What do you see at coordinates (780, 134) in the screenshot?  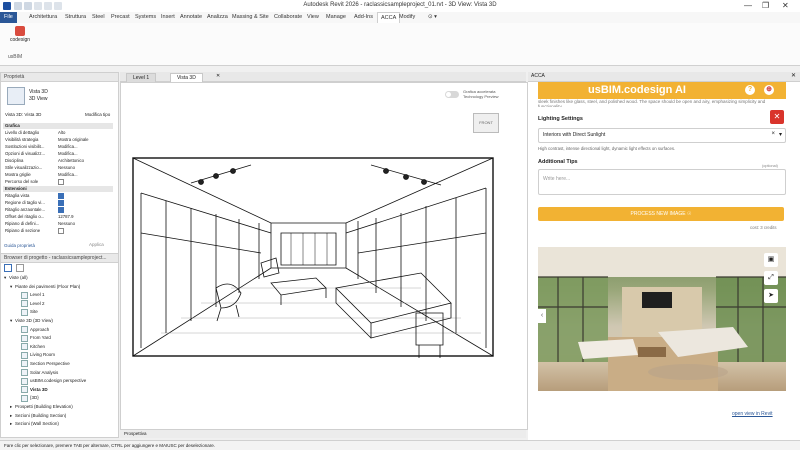 I see `chevron-down-icon: ▾` at bounding box center [780, 134].